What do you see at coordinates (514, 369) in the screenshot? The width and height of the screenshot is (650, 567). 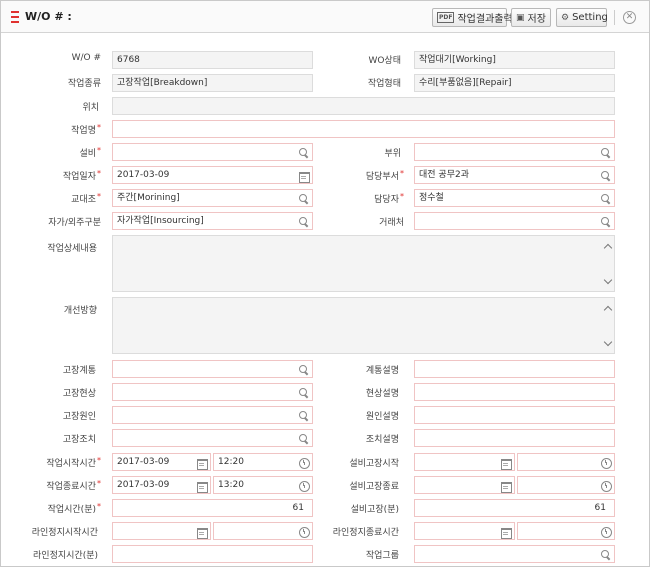 I see `system-desc-input` at bounding box center [514, 369].